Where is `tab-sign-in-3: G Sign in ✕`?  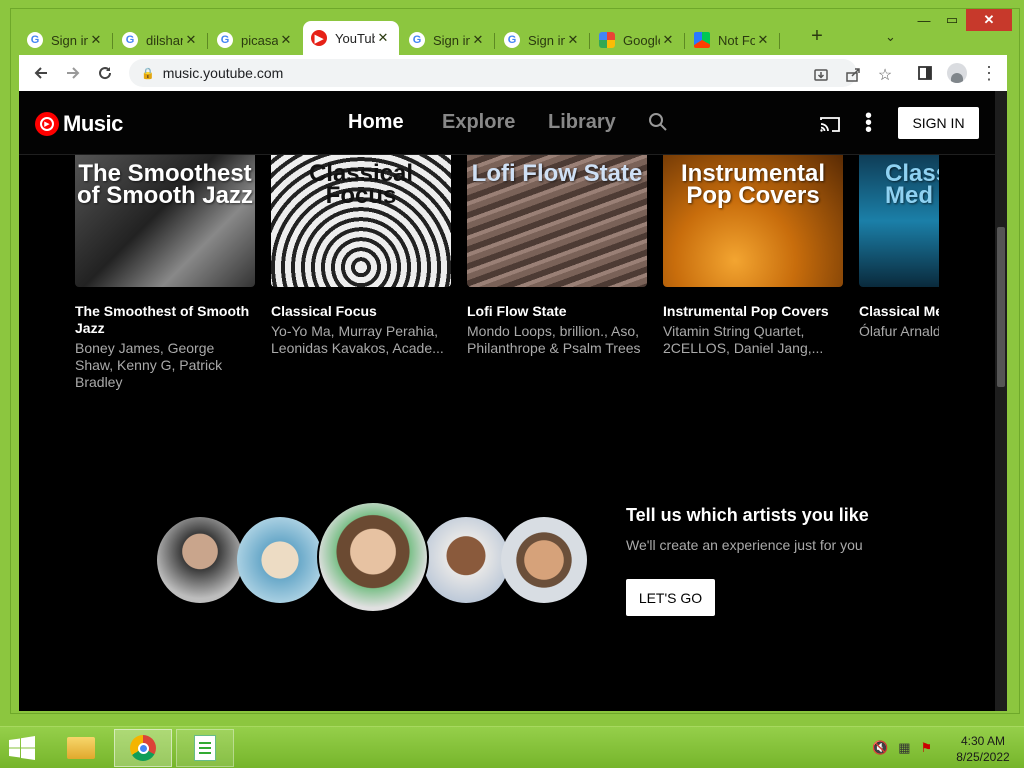
tab-sign-in-3: G Sign in ✕ is located at coordinates (543, 40).